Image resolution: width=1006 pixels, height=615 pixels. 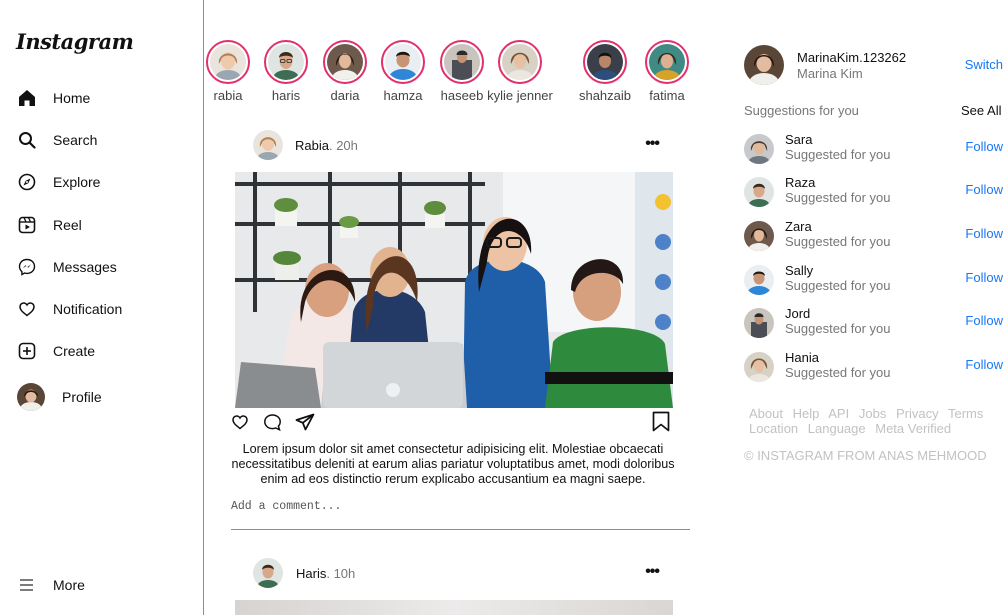 I want to click on copyright: © INSTAGRAM FROM ANAS MEHMOOD, so click(x=865, y=455).